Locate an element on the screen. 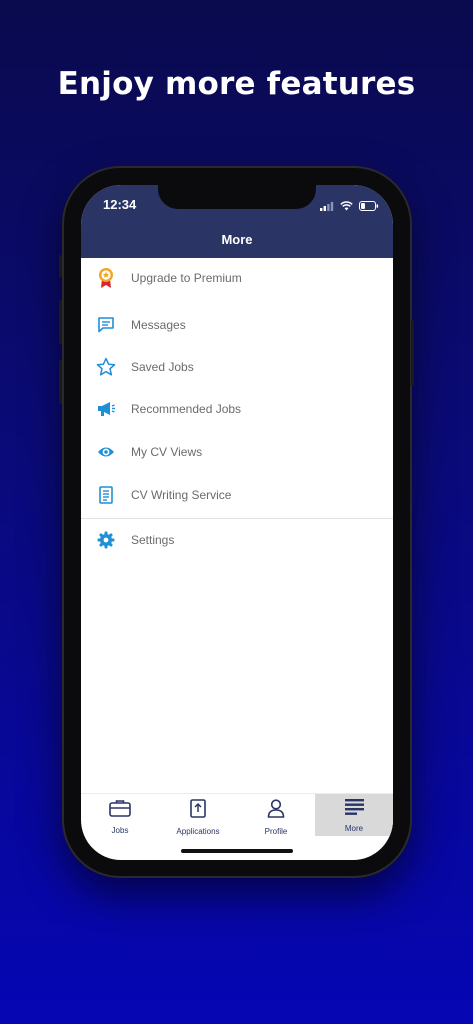  cellular-signal-icon is located at coordinates (327, 207).